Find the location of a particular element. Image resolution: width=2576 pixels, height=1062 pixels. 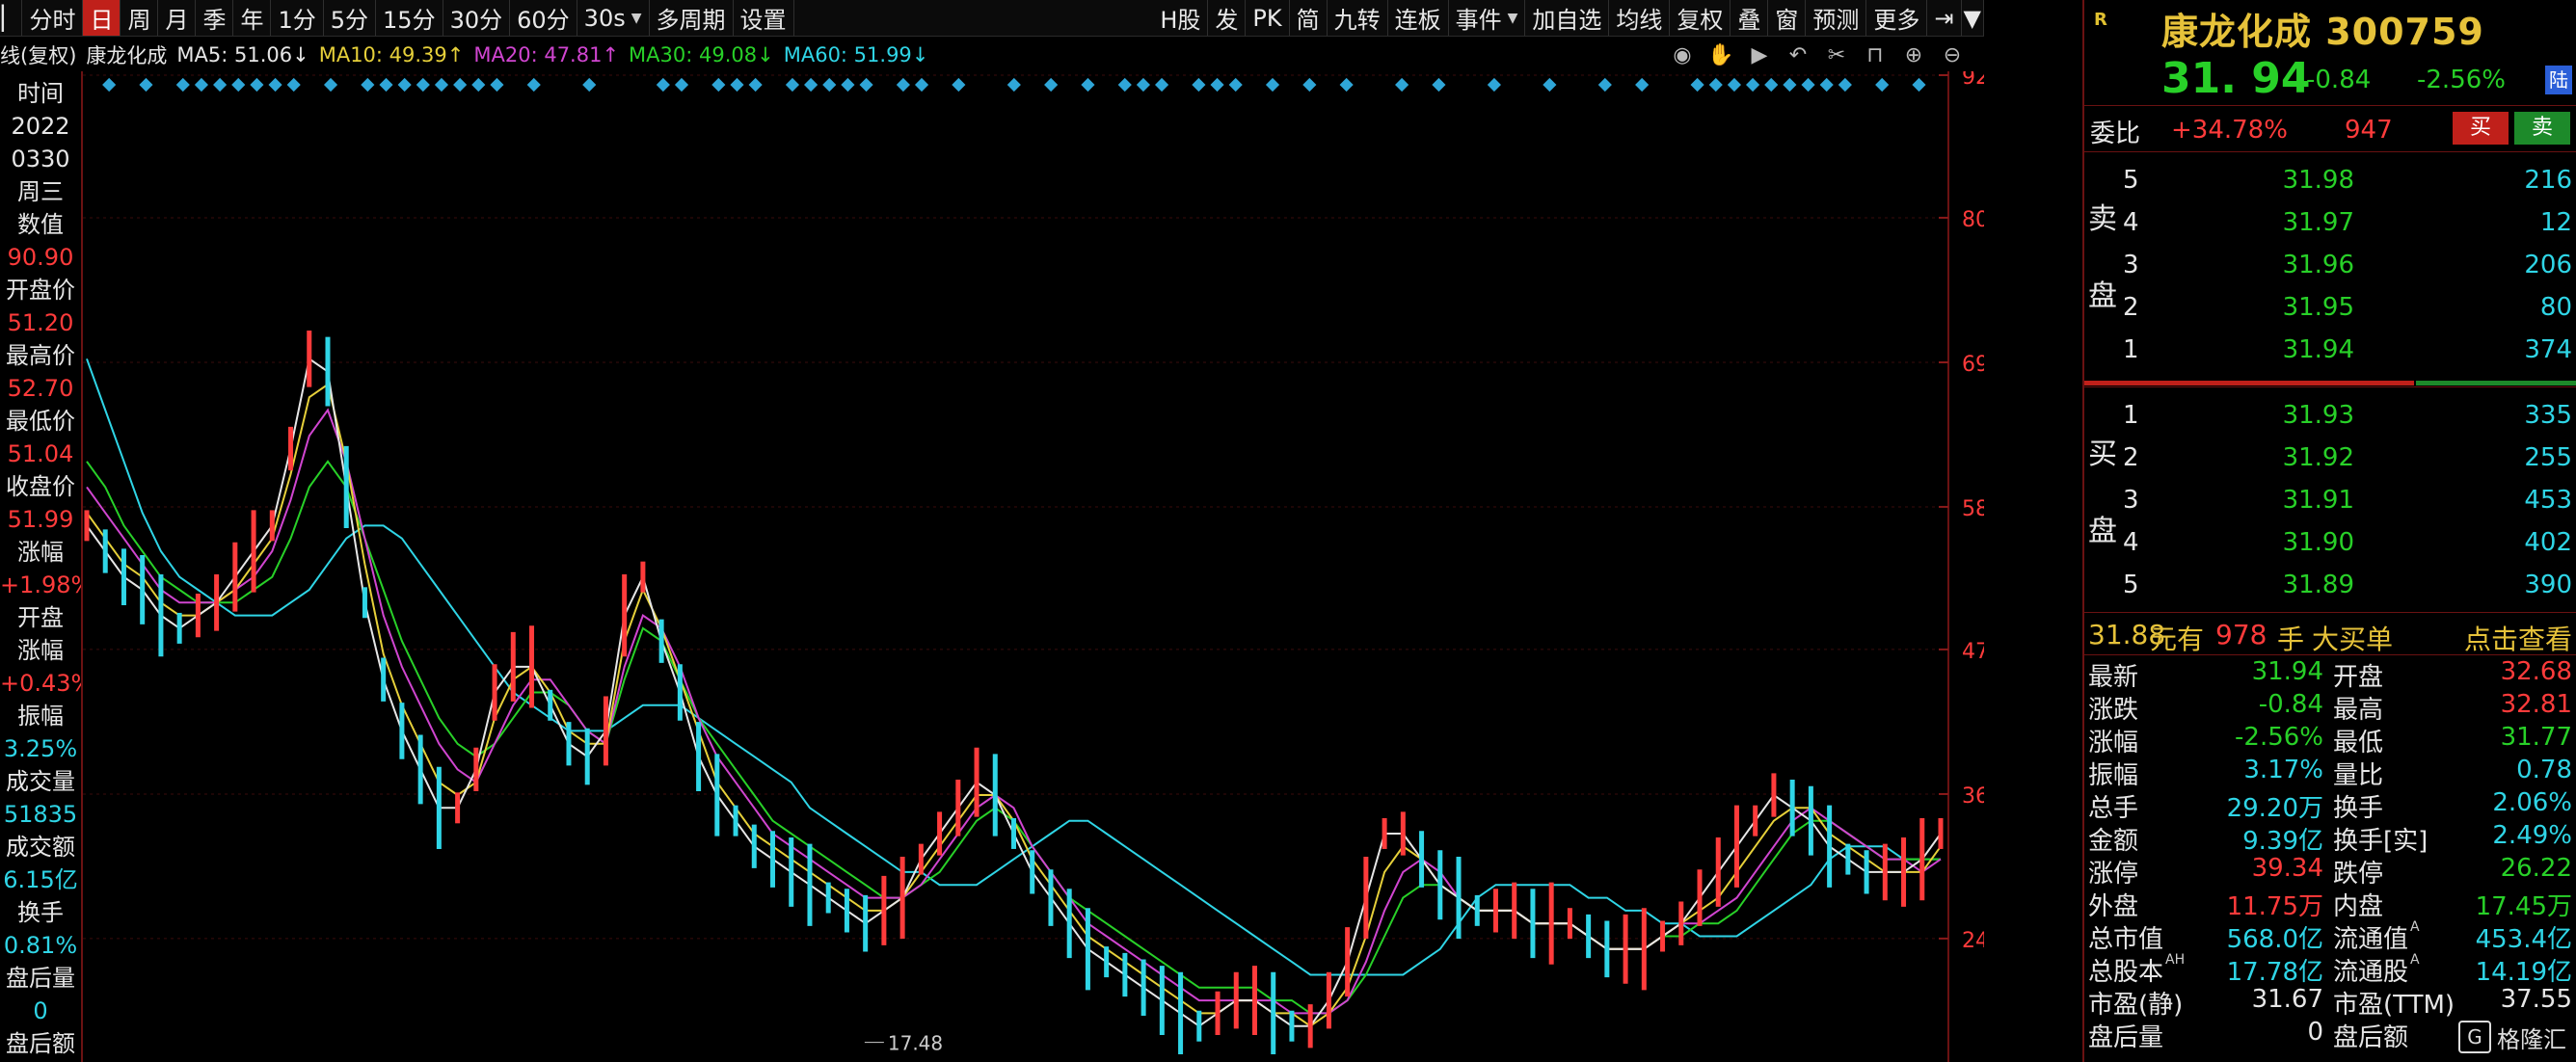

tool-button-label: 事件 is located at coordinates (1478, 20).